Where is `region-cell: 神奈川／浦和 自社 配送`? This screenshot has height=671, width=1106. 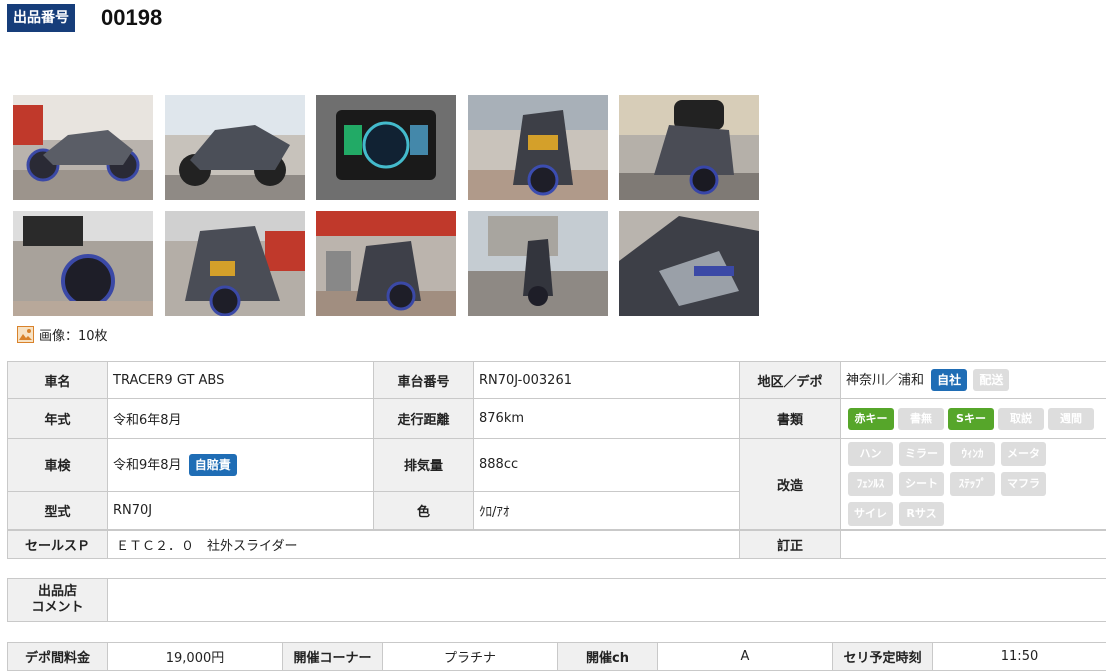
region-cell: 神奈川／浦和 自社 配送 is located at coordinates (973, 380).